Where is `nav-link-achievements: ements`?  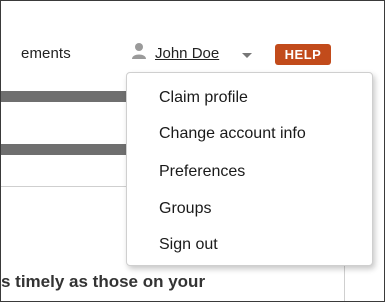
nav-link-achievements: ements is located at coordinates (46, 53).